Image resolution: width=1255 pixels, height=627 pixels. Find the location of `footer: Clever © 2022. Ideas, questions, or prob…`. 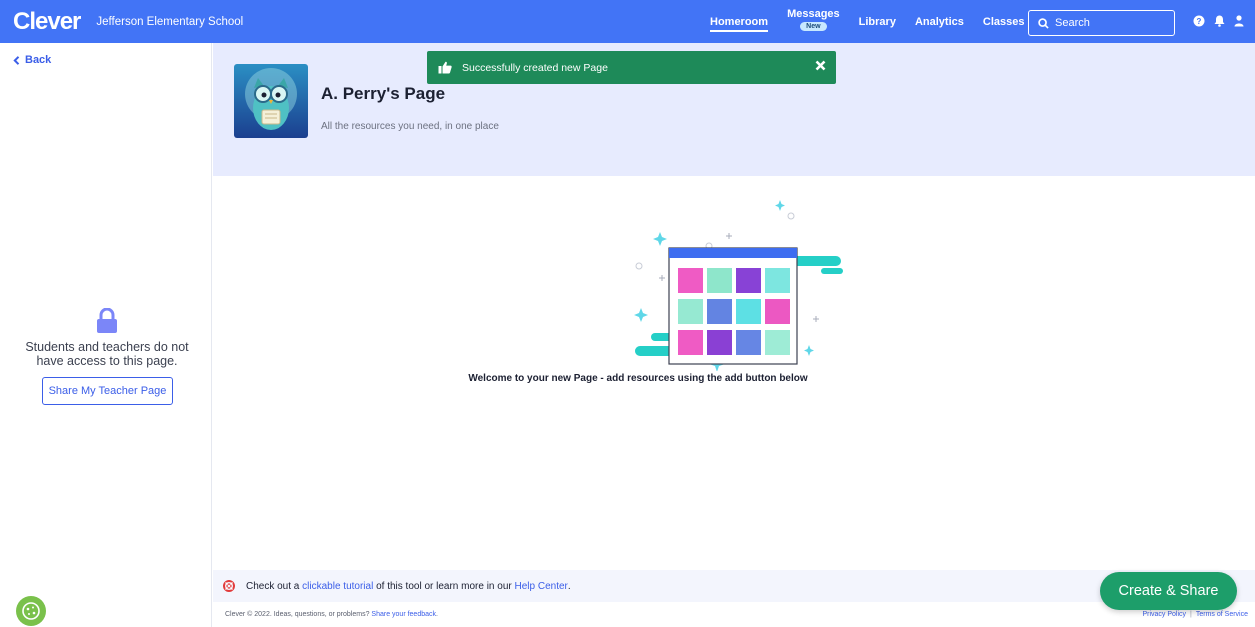

footer: Clever © 2022. Ideas, questions, or prob… is located at coordinates (734, 614).